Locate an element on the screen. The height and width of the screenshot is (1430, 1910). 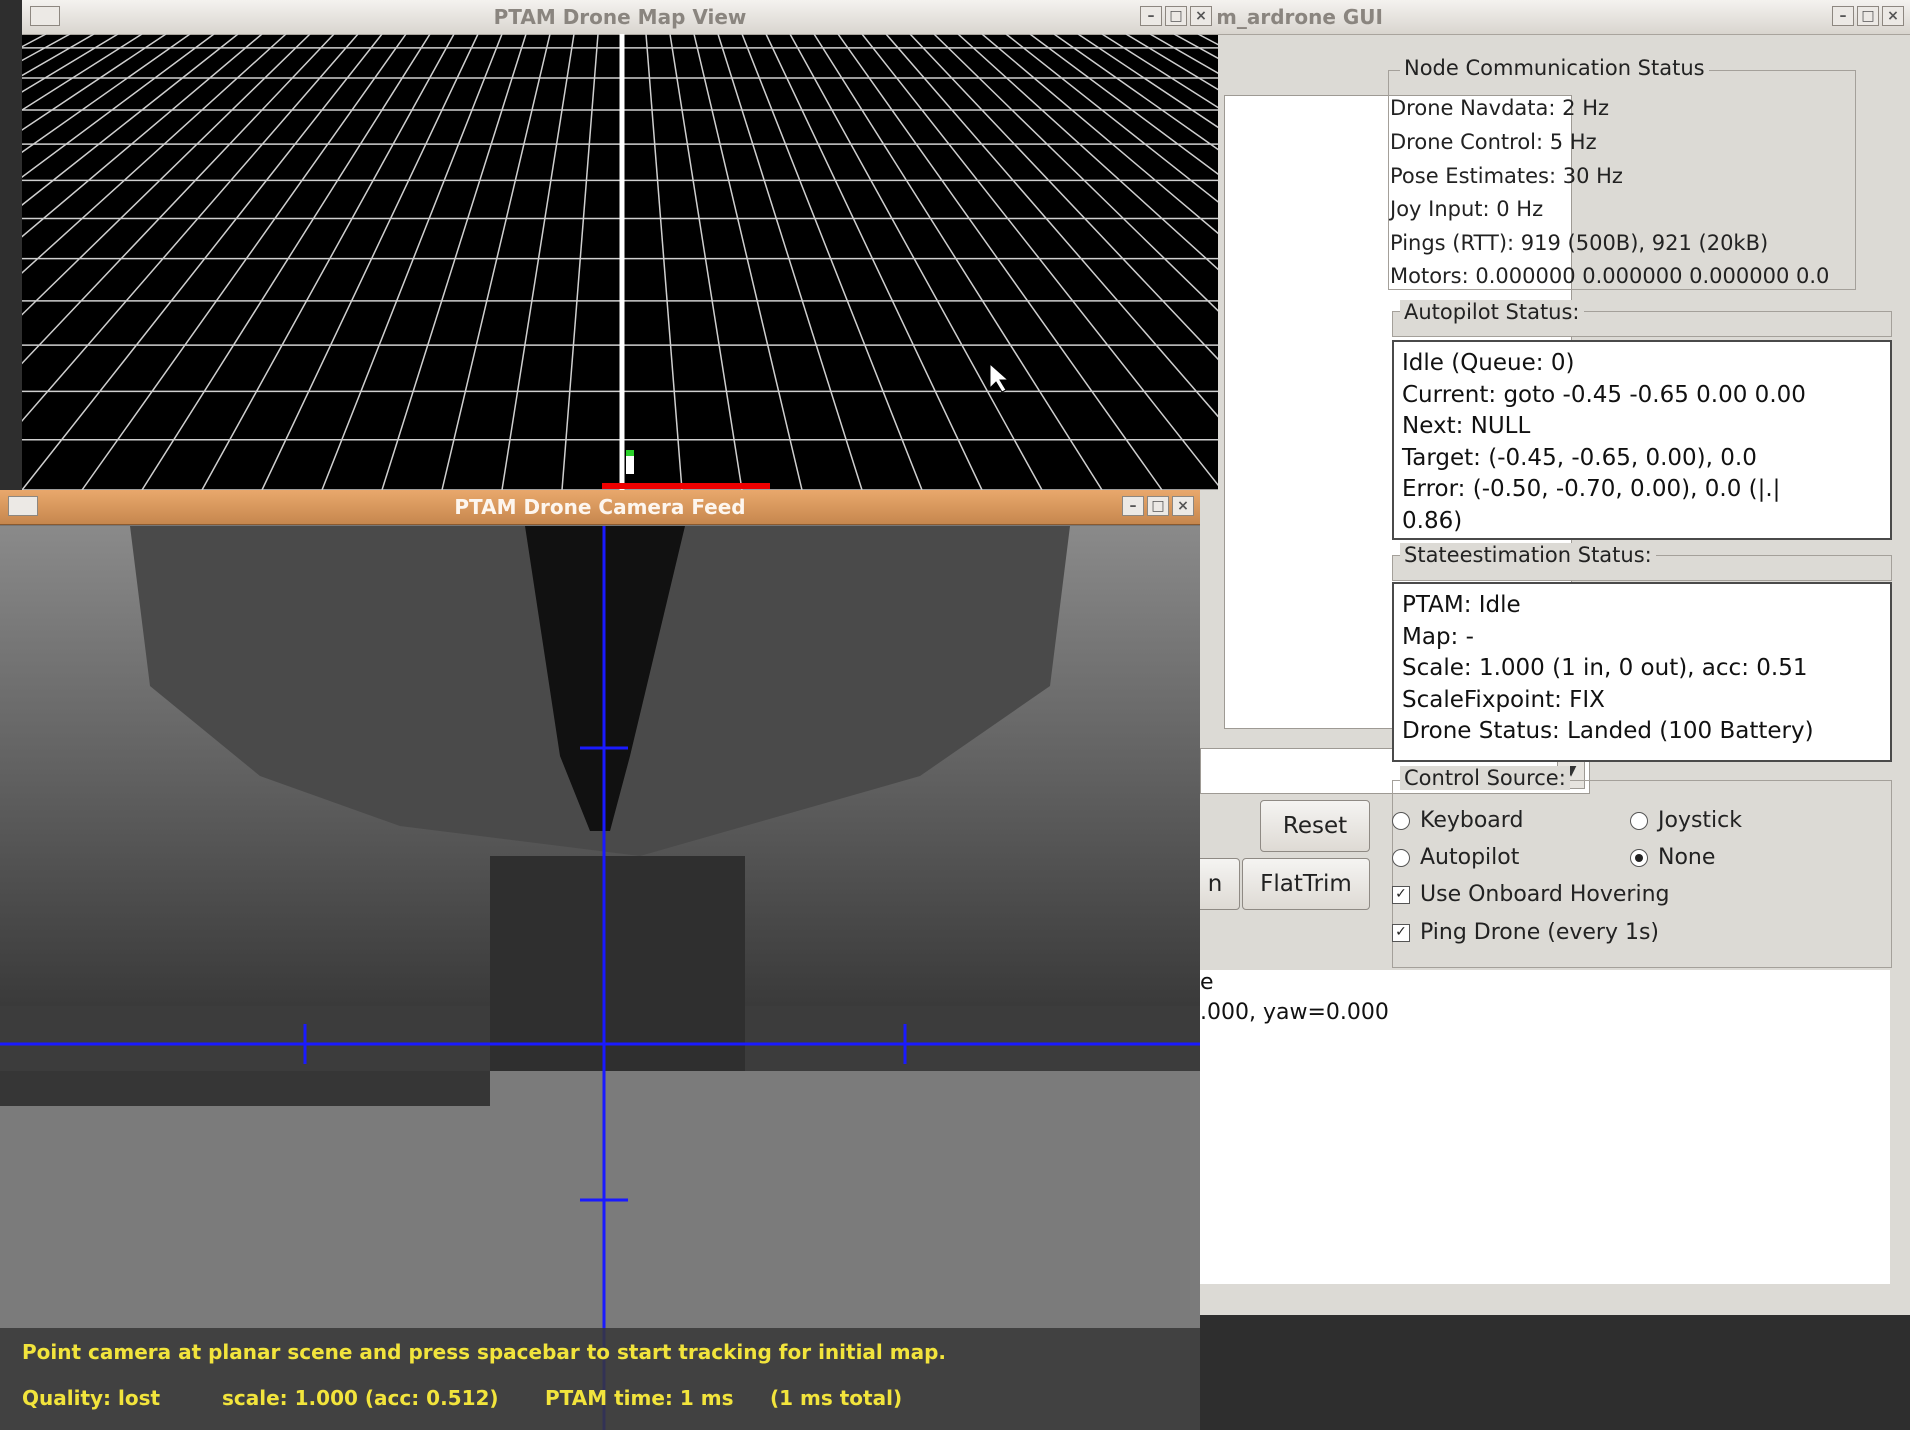
hud-time: PTAM time: 1 ms is located at coordinates (639, 1398).